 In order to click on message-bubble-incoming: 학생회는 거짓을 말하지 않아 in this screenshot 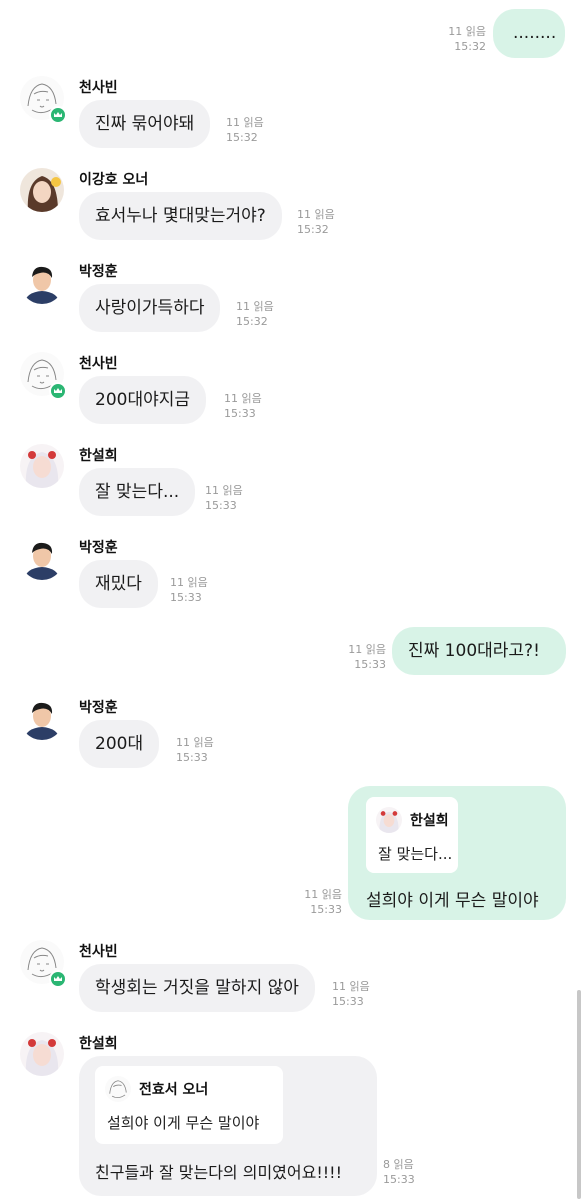, I will do `click(197, 988)`.